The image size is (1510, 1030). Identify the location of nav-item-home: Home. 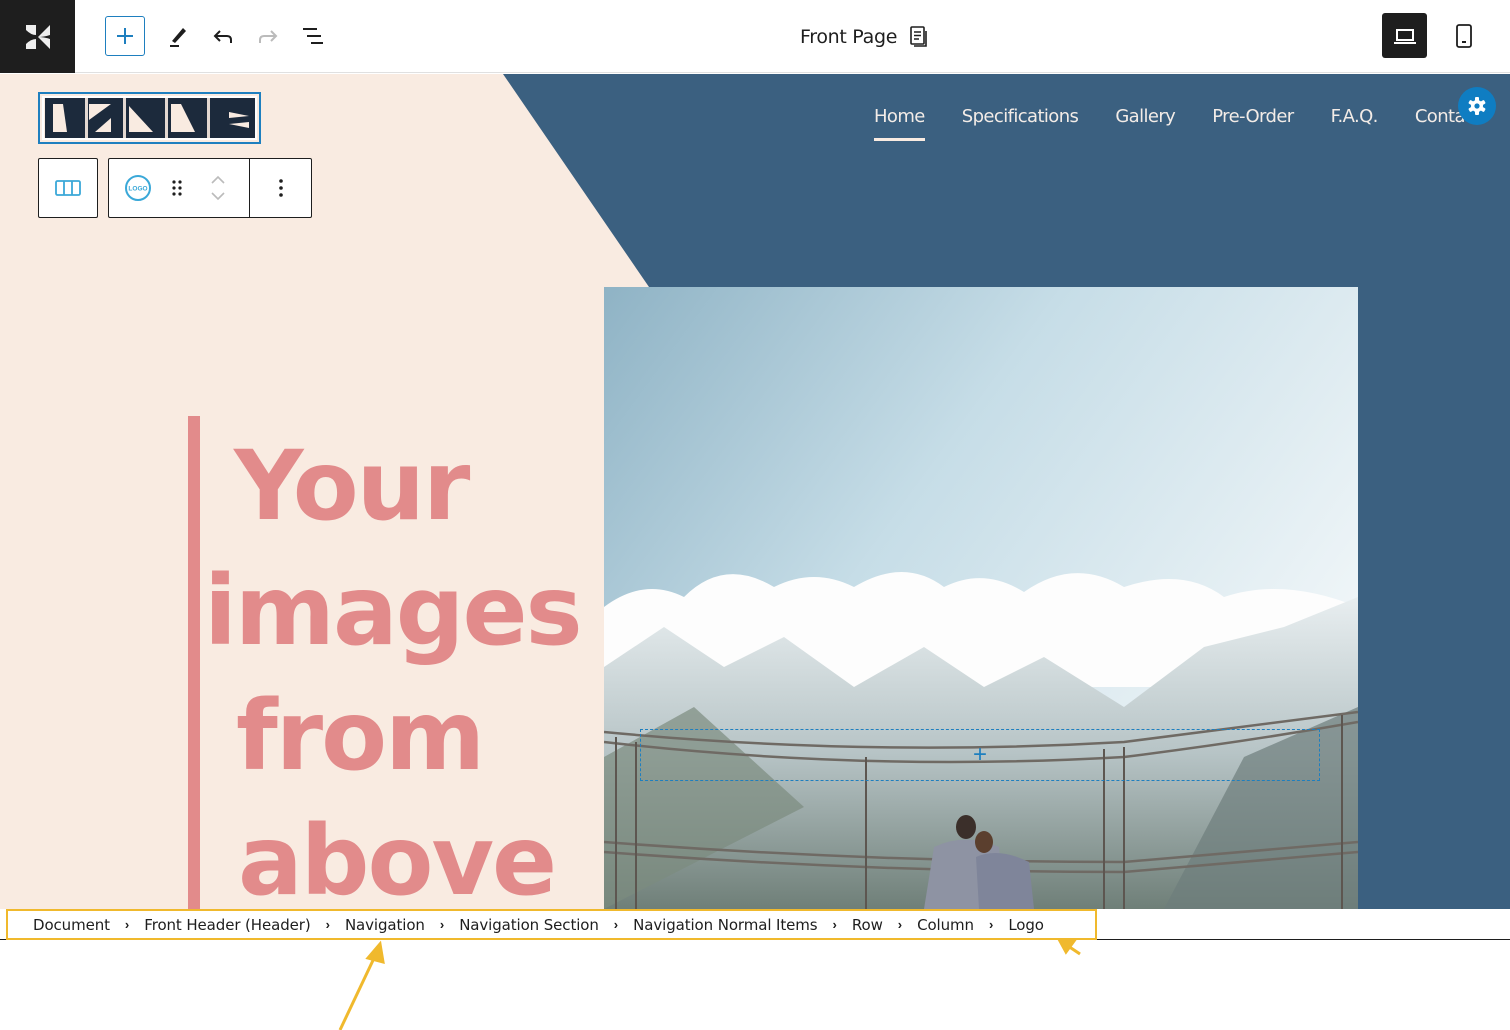
(899, 123).